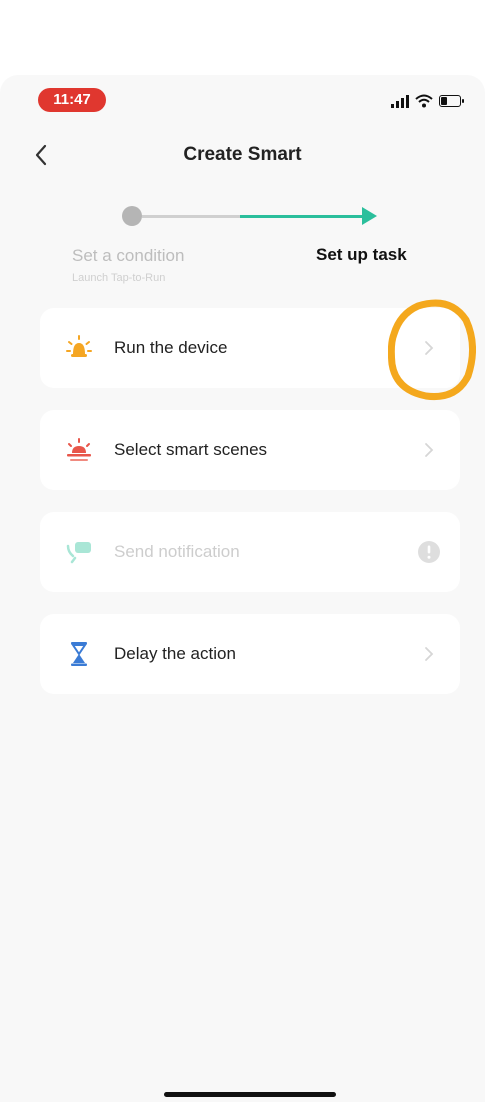 The height and width of the screenshot is (1102, 485). What do you see at coordinates (250, 1094) in the screenshot?
I see `home-indicator` at bounding box center [250, 1094].